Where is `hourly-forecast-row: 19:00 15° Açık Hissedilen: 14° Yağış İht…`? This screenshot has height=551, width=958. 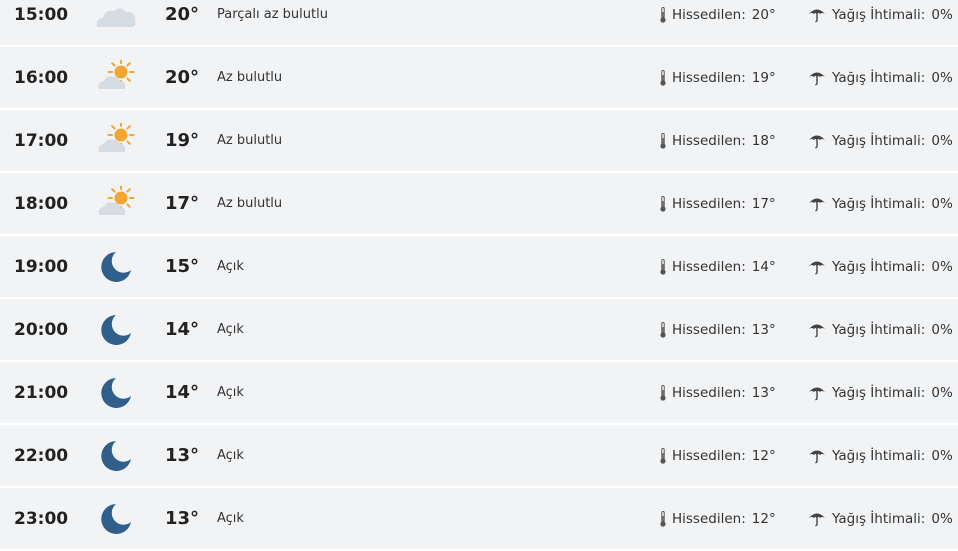 hourly-forecast-row: 19:00 15° Açık Hissedilen: 14° Yağış İht… is located at coordinates (479, 267).